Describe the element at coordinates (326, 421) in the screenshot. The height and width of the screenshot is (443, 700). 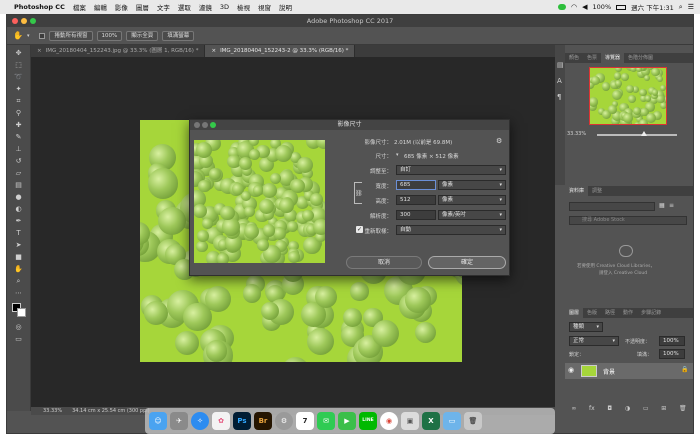
I see `messages-icon: ✉` at that location.